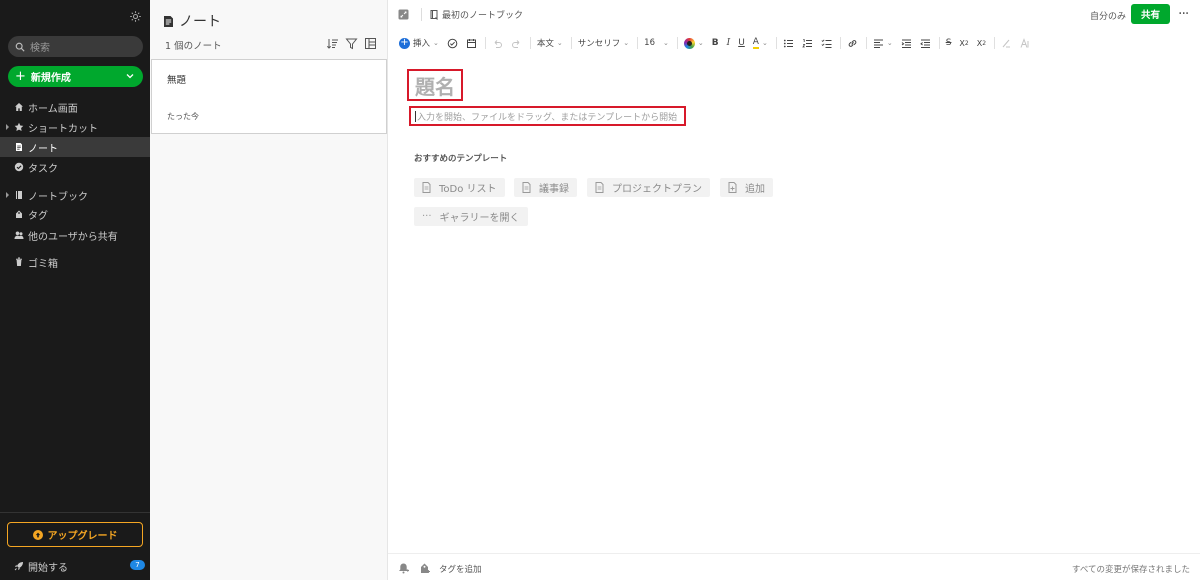  I want to click on upgrade-button: アップグレード, so click(75, 534).